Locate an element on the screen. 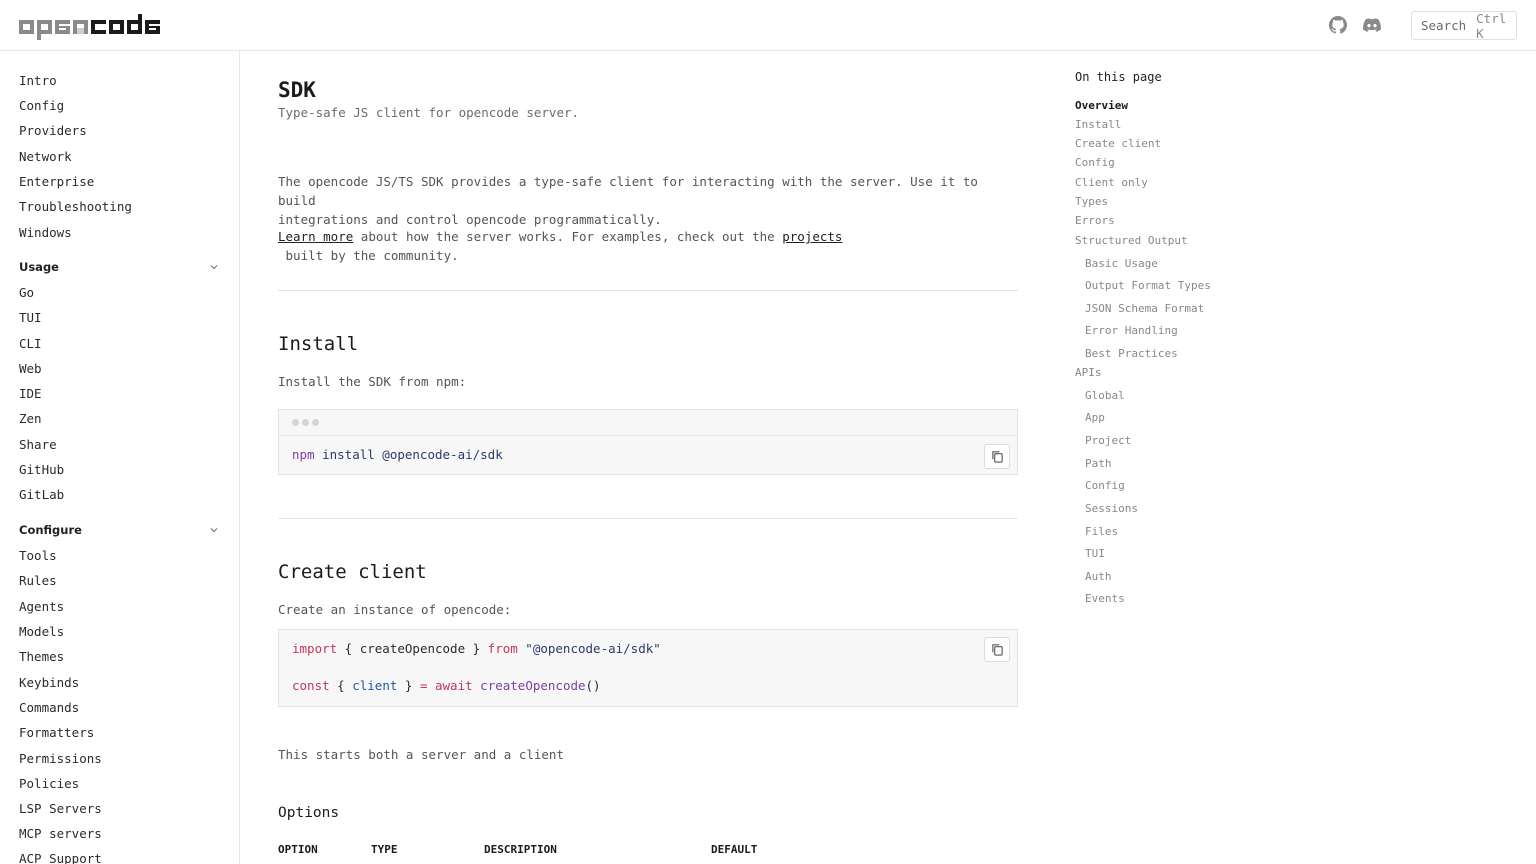 Image resolution: width=1536 pixels, height=864 pixels. toc-title: On this page is located at coordinates (1118, 77).